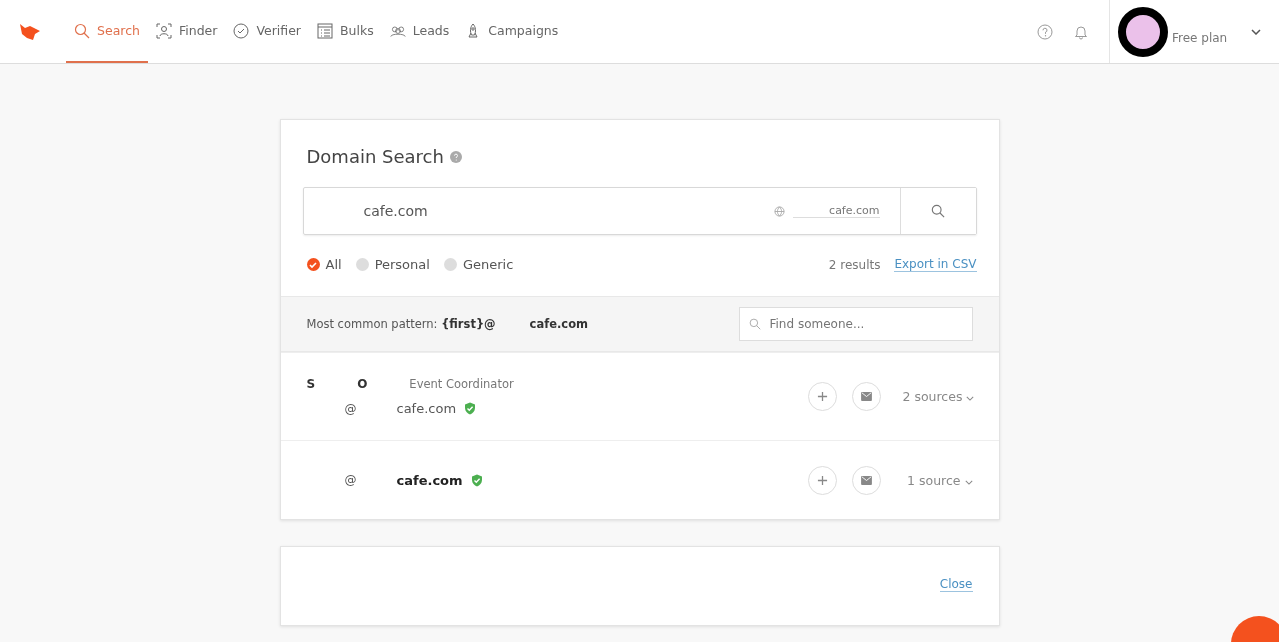 This screenshot has height=642, width=1279. Describe the element at coordinates (639, 211) in the screenshot. I see `domain-search-field: cafe.com cafe.com` at that location.